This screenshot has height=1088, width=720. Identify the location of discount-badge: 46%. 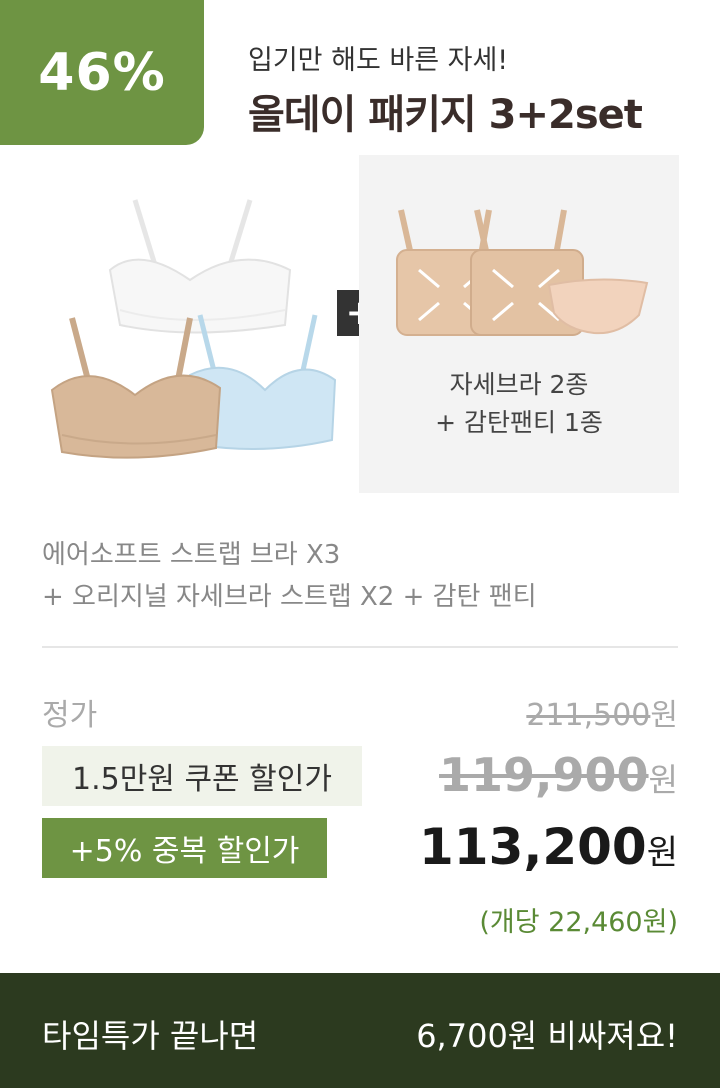
(102, 72).